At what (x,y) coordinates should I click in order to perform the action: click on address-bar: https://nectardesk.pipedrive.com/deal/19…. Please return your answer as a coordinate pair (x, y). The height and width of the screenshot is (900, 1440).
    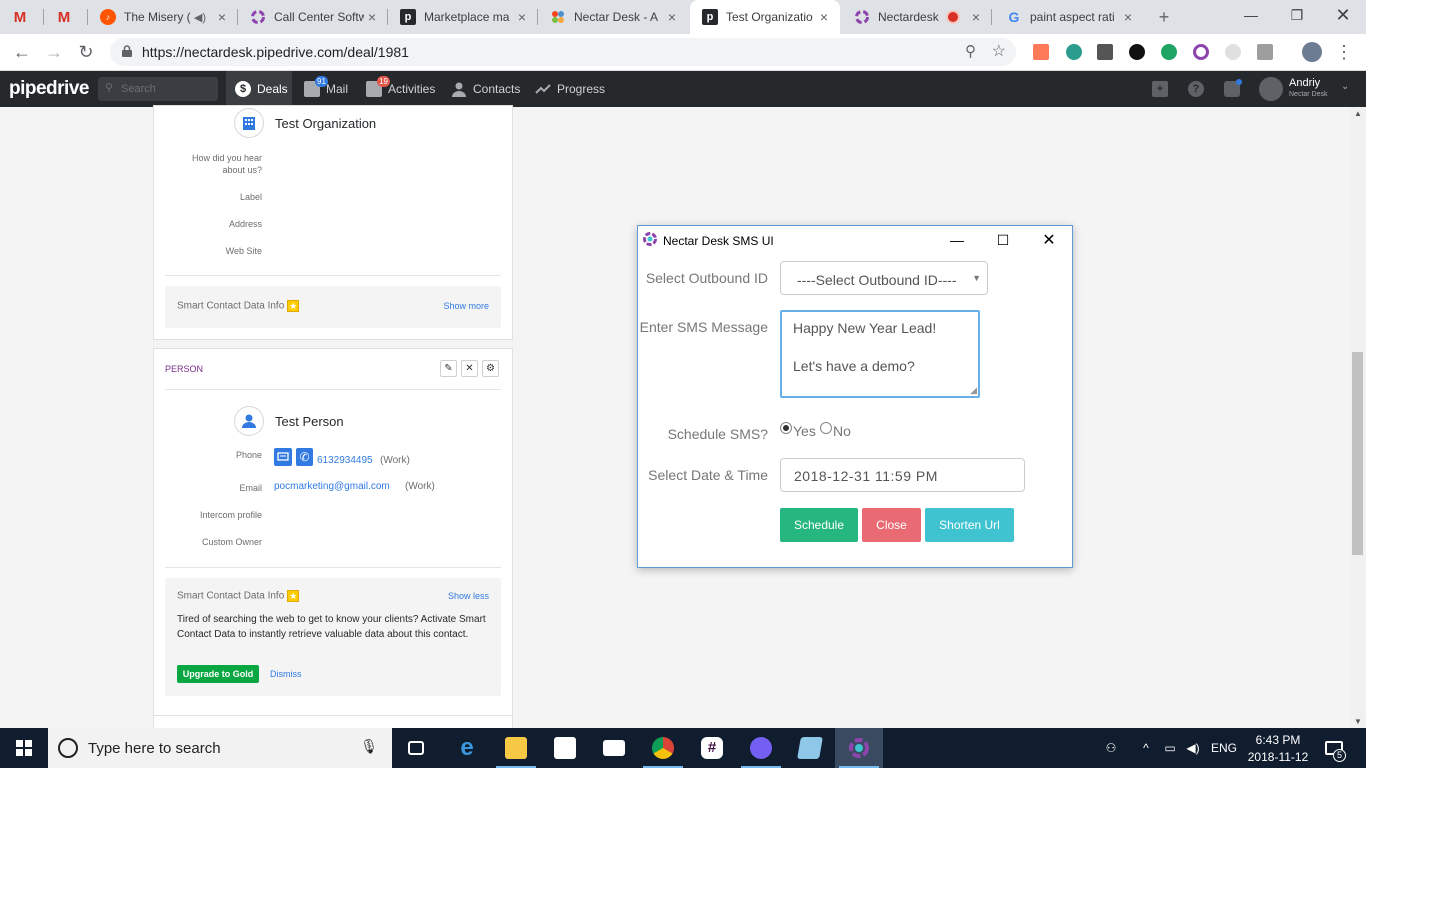
    Looking at the image, I should click on (563, 52).